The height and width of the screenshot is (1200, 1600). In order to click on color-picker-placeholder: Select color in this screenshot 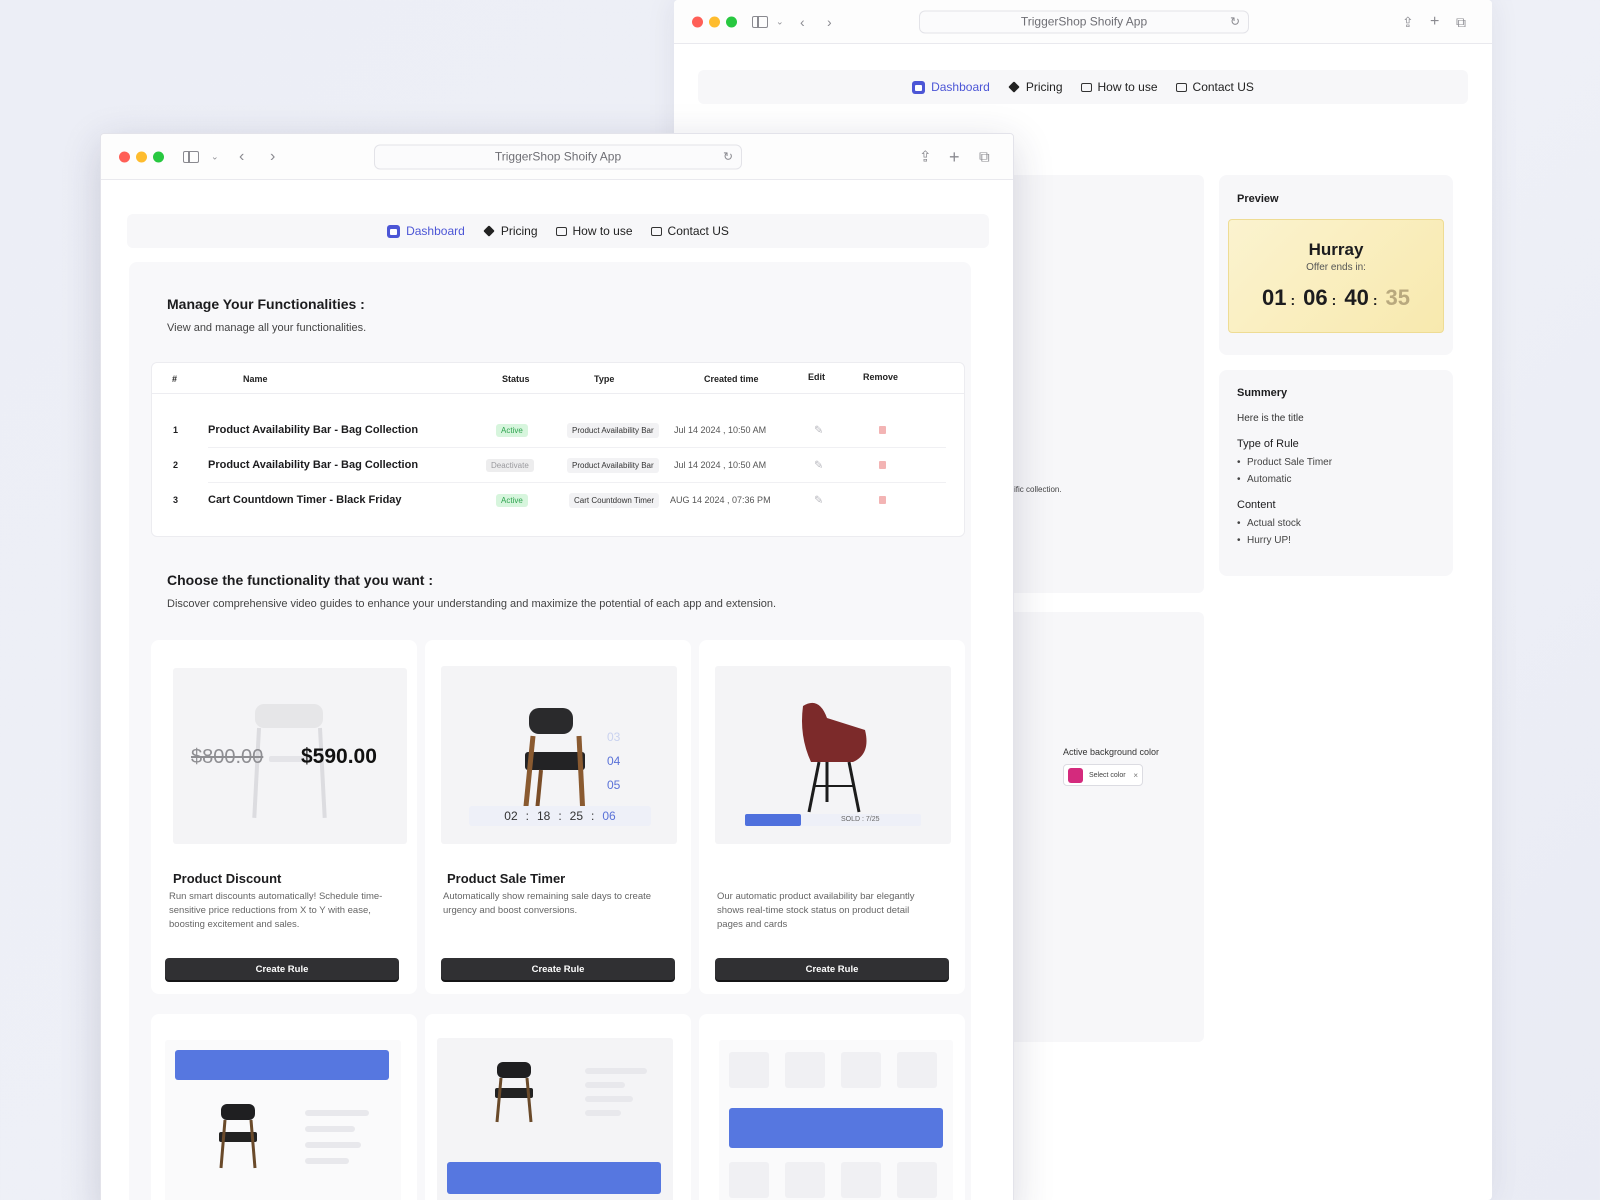, I will do `click(1107, 775)`.